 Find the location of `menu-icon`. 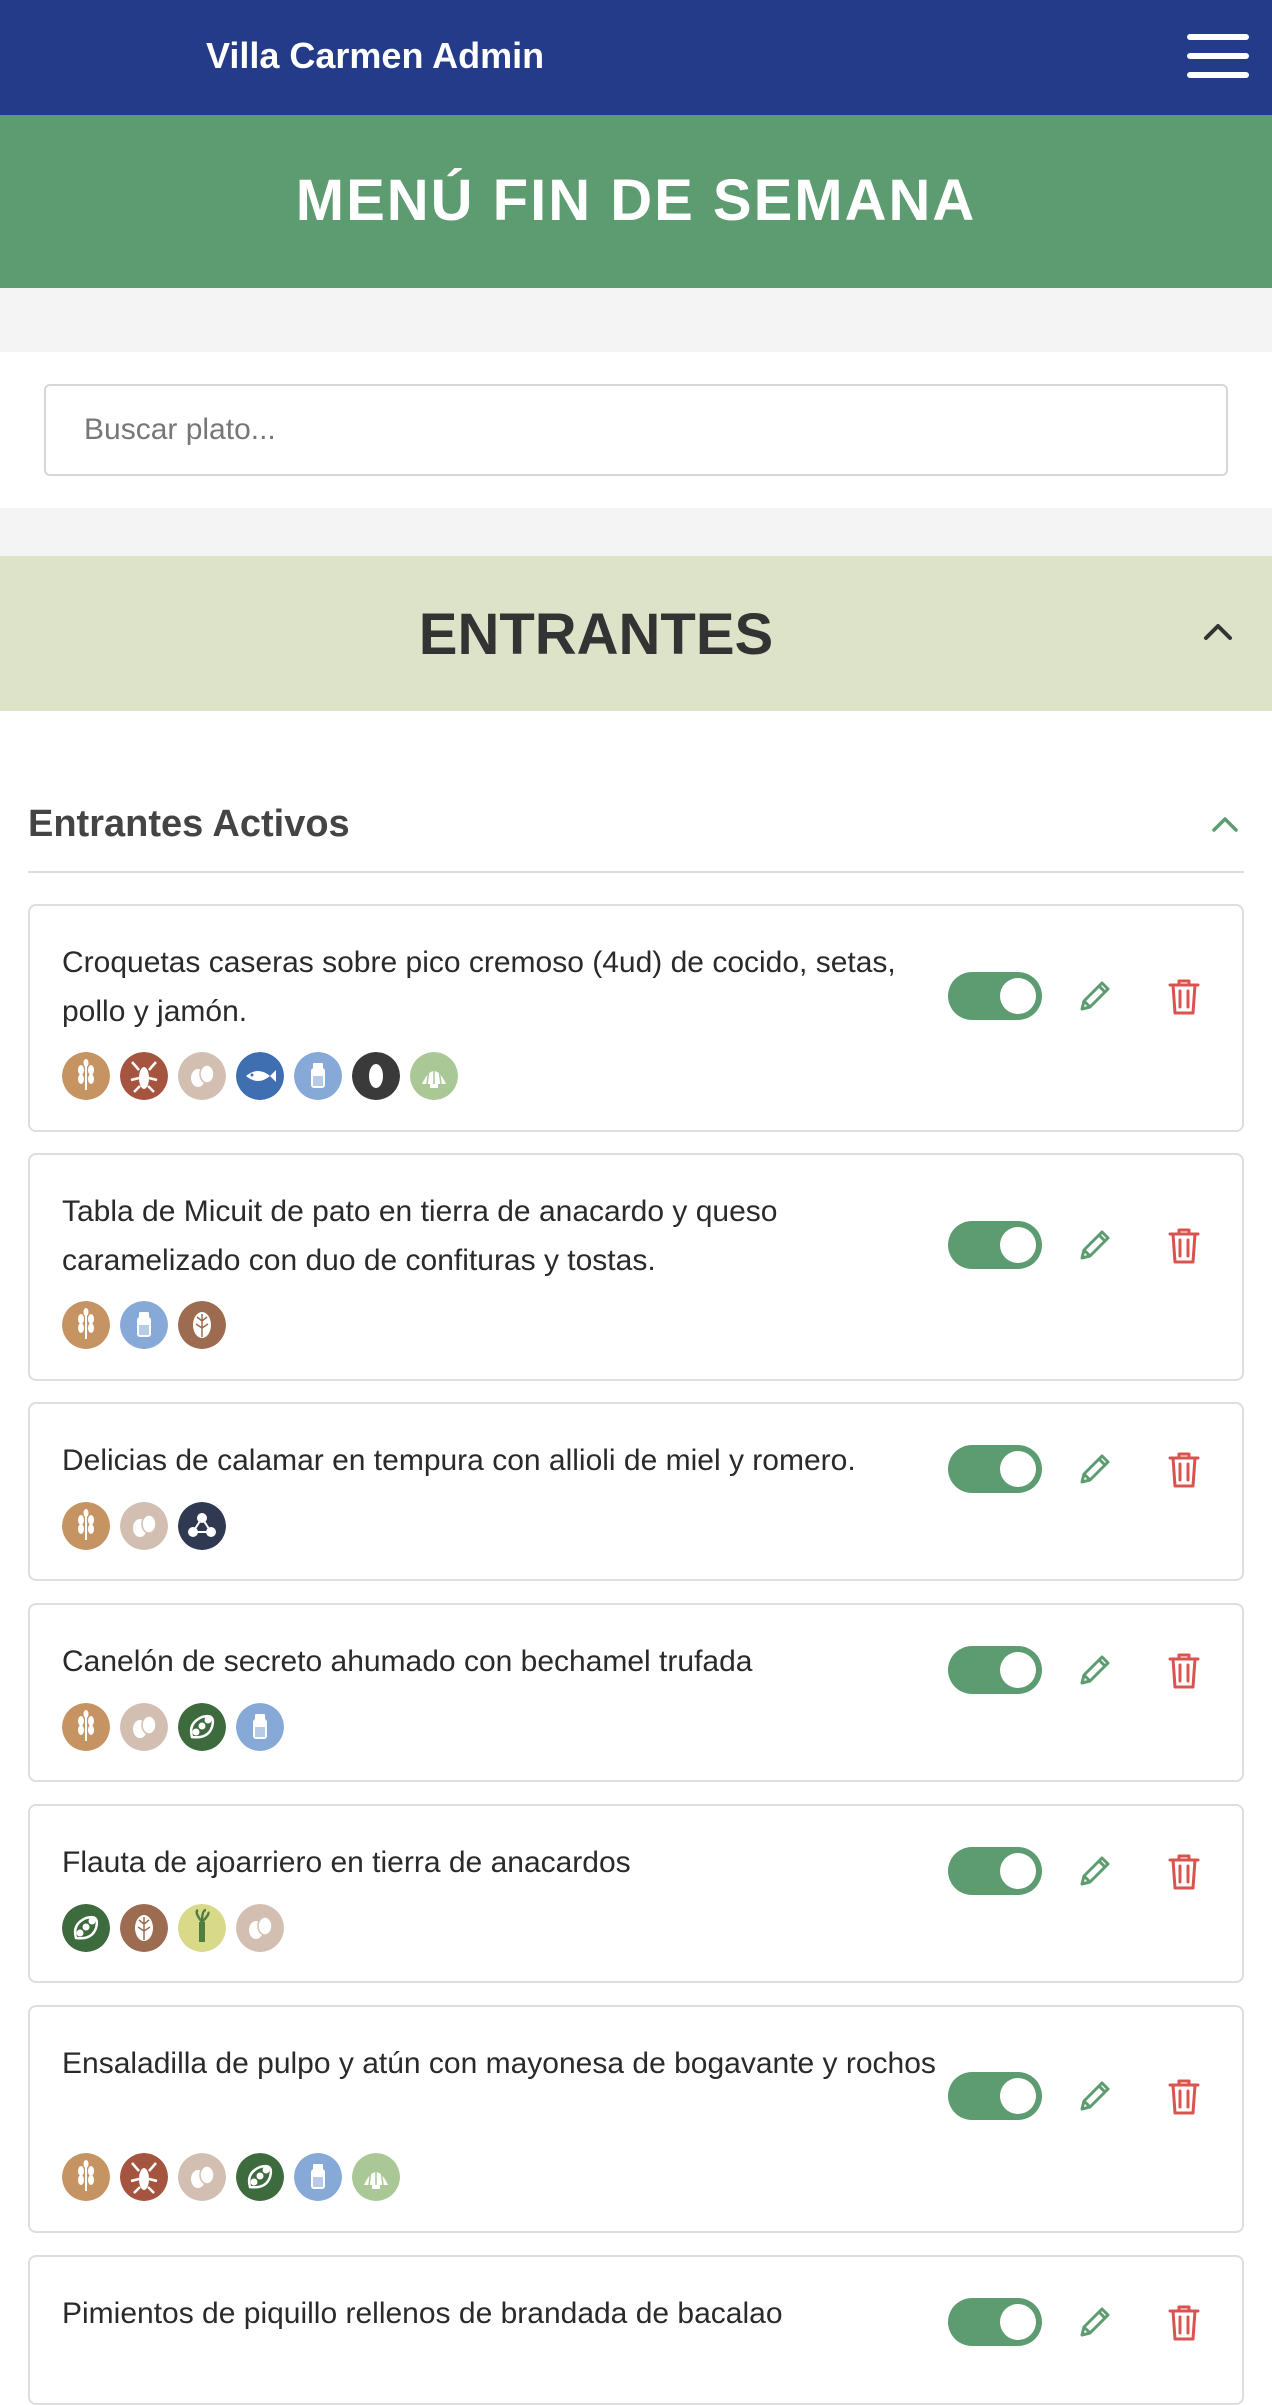

menu-icon is located at coordinates (1218, 56).